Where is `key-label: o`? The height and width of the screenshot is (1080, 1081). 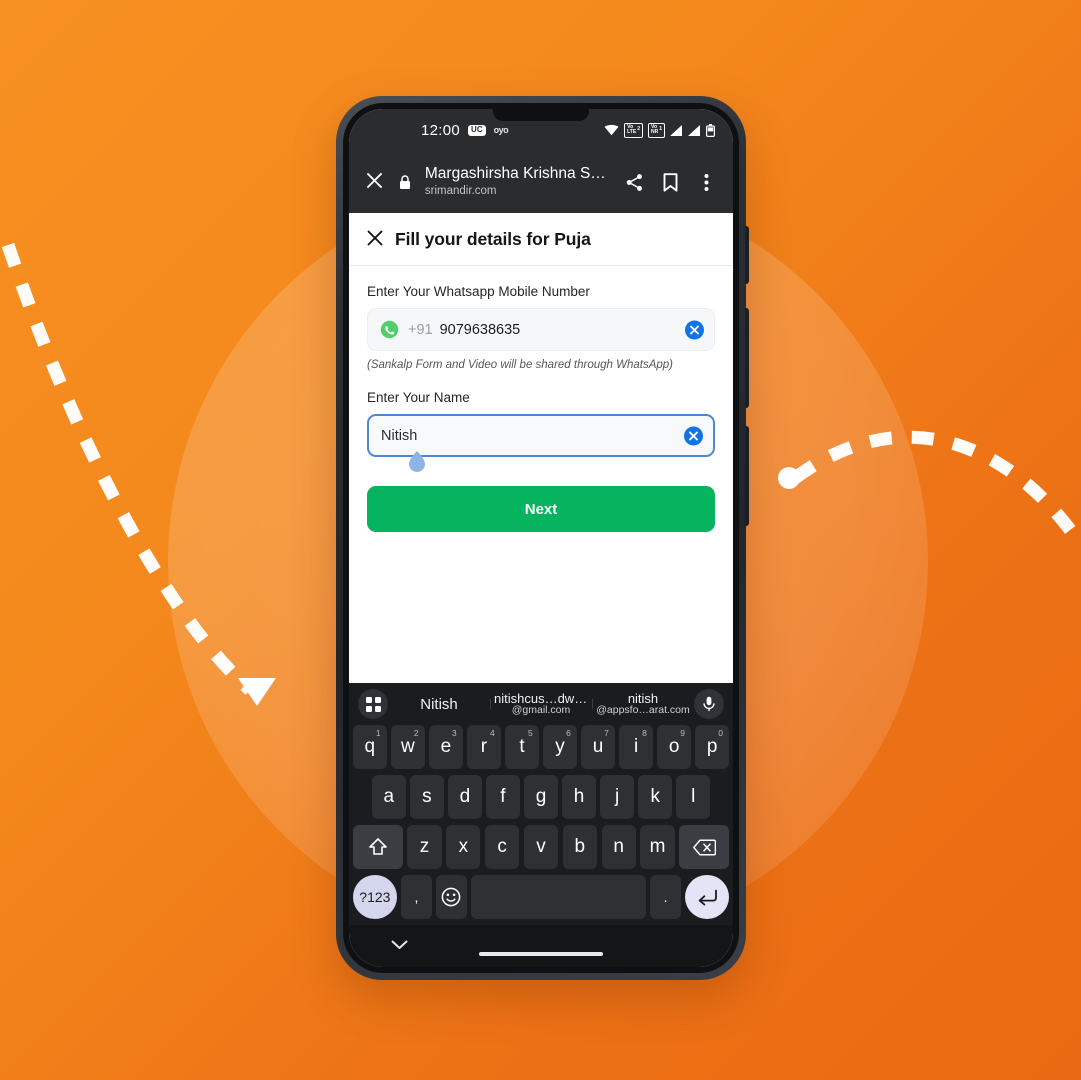 key-label: o is located at coordinates (674, 746).